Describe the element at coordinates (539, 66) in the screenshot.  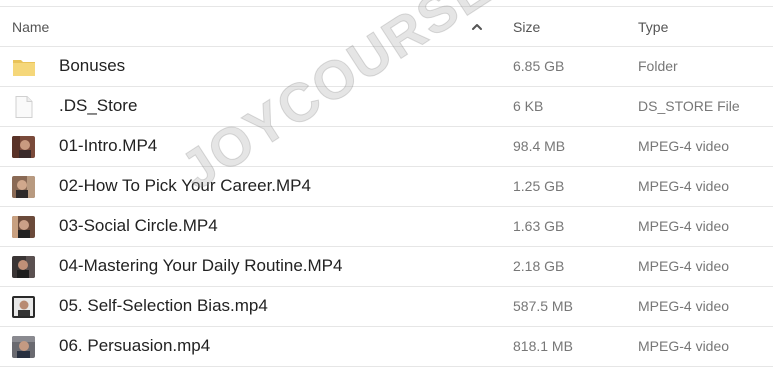
I see `file-size: 6.85 GB` at that location.